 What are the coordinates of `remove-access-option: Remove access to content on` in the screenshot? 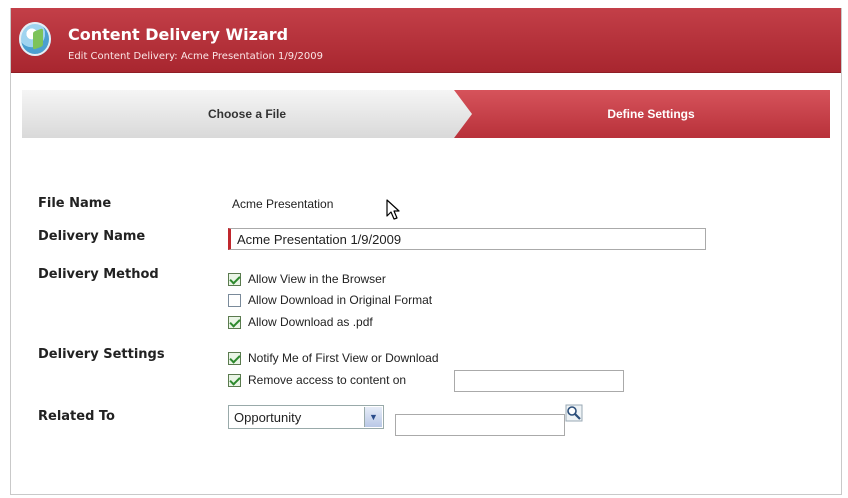 It's located at (317, 380).